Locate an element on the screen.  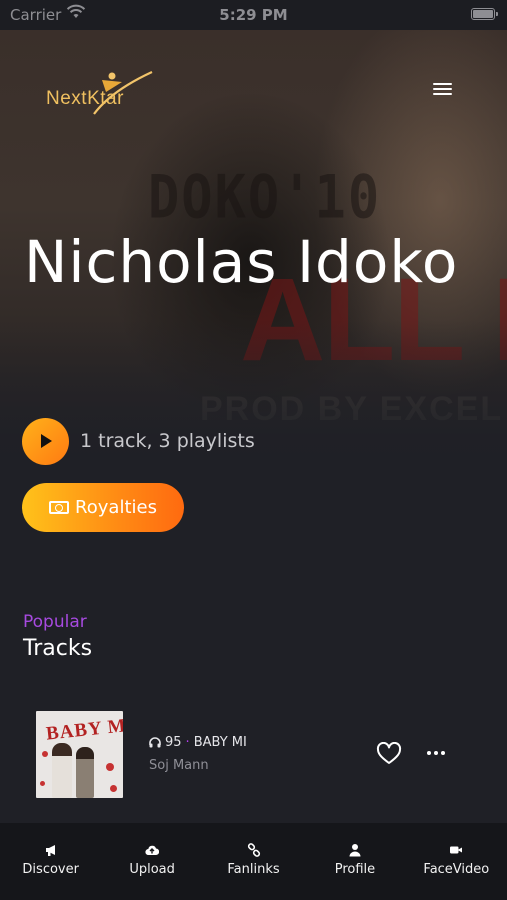
royalties-button: Royalties is located at coordinates (103, 507).